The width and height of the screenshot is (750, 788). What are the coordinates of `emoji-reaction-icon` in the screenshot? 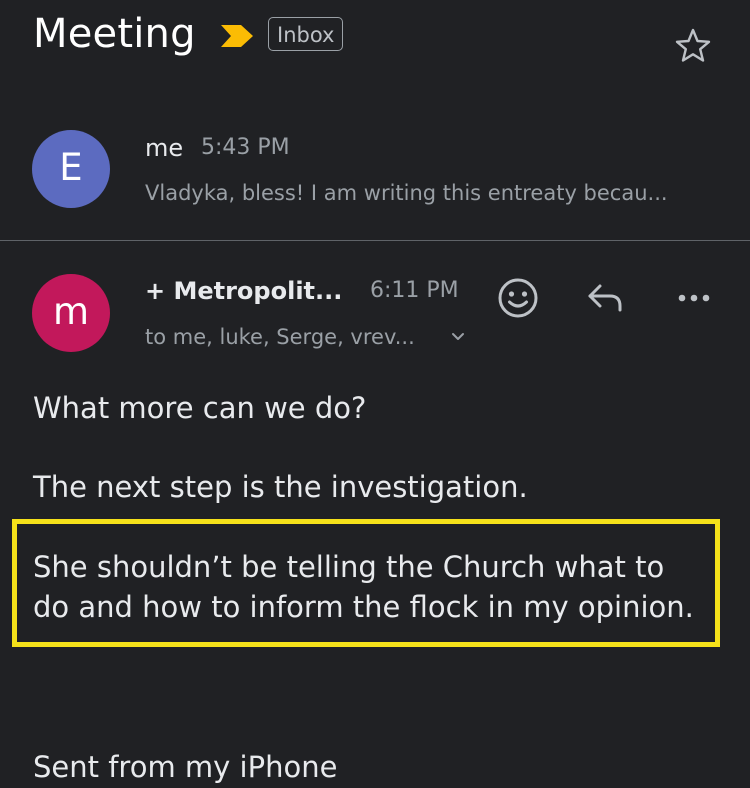 It's located at (518, 298).